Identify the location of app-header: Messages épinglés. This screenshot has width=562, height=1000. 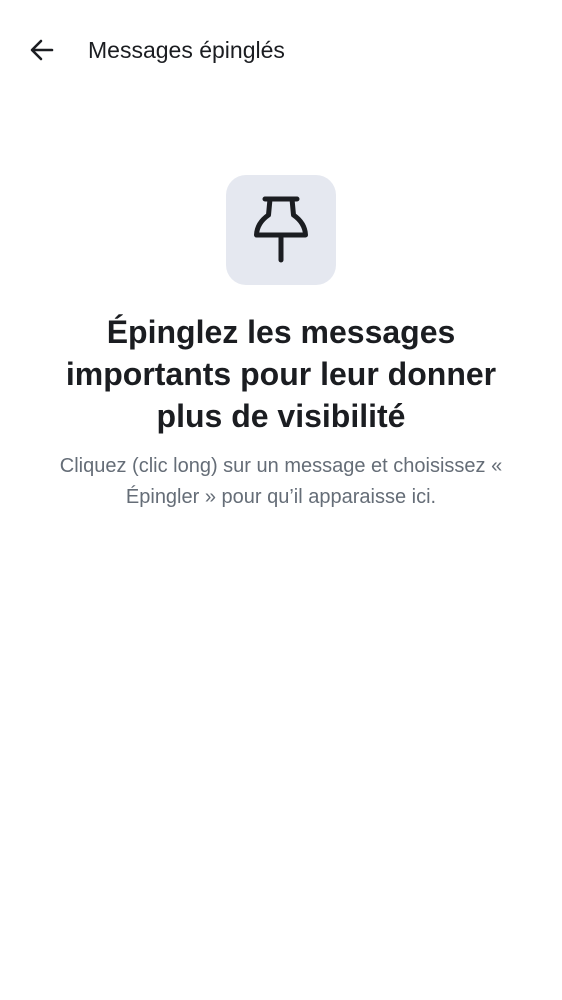
(281, 50).